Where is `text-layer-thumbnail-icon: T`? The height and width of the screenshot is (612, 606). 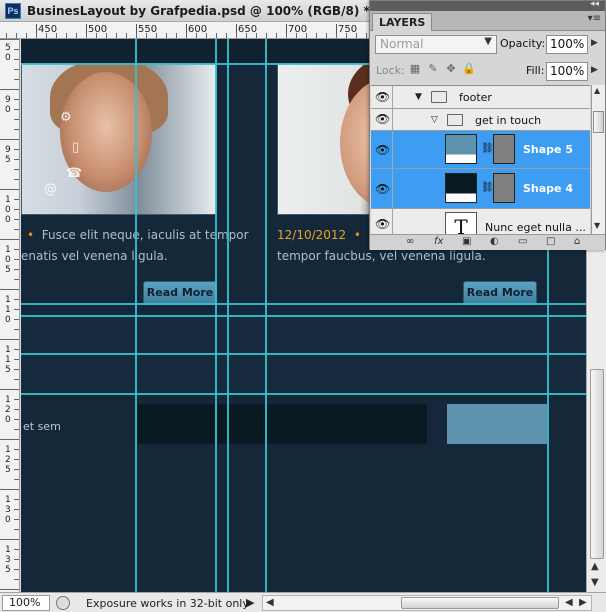
text-layer-thumbnail-icon: T is located at coordinates (461, 223).